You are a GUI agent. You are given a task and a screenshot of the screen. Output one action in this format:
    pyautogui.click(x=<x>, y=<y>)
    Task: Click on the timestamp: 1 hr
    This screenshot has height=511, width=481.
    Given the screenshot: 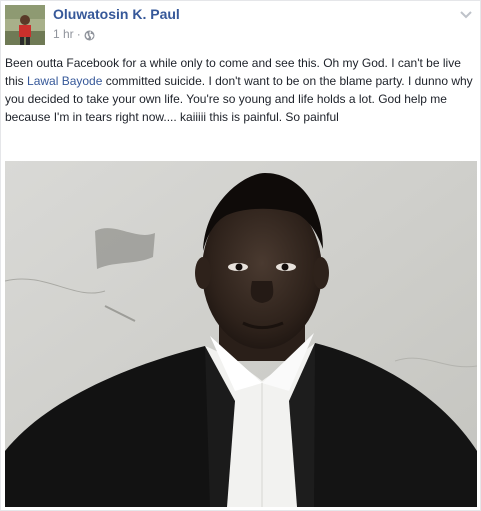 What is the action you would take?
    pyautogui.click(x=63, y=34)
    